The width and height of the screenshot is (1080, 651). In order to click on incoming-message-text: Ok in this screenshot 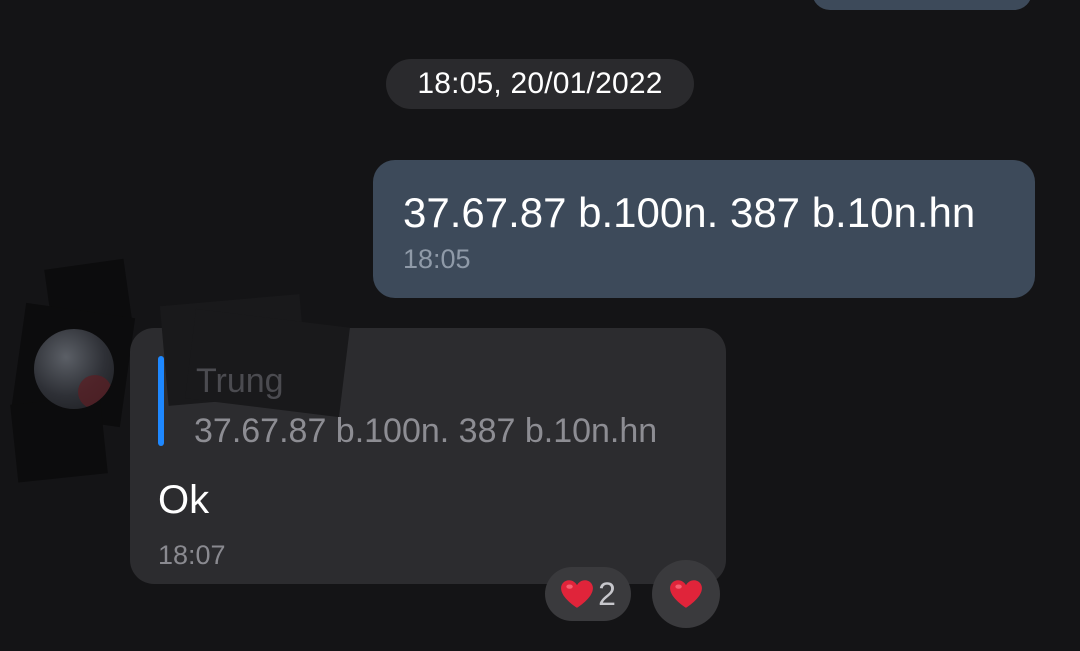, I will do `click(184, 500)`.